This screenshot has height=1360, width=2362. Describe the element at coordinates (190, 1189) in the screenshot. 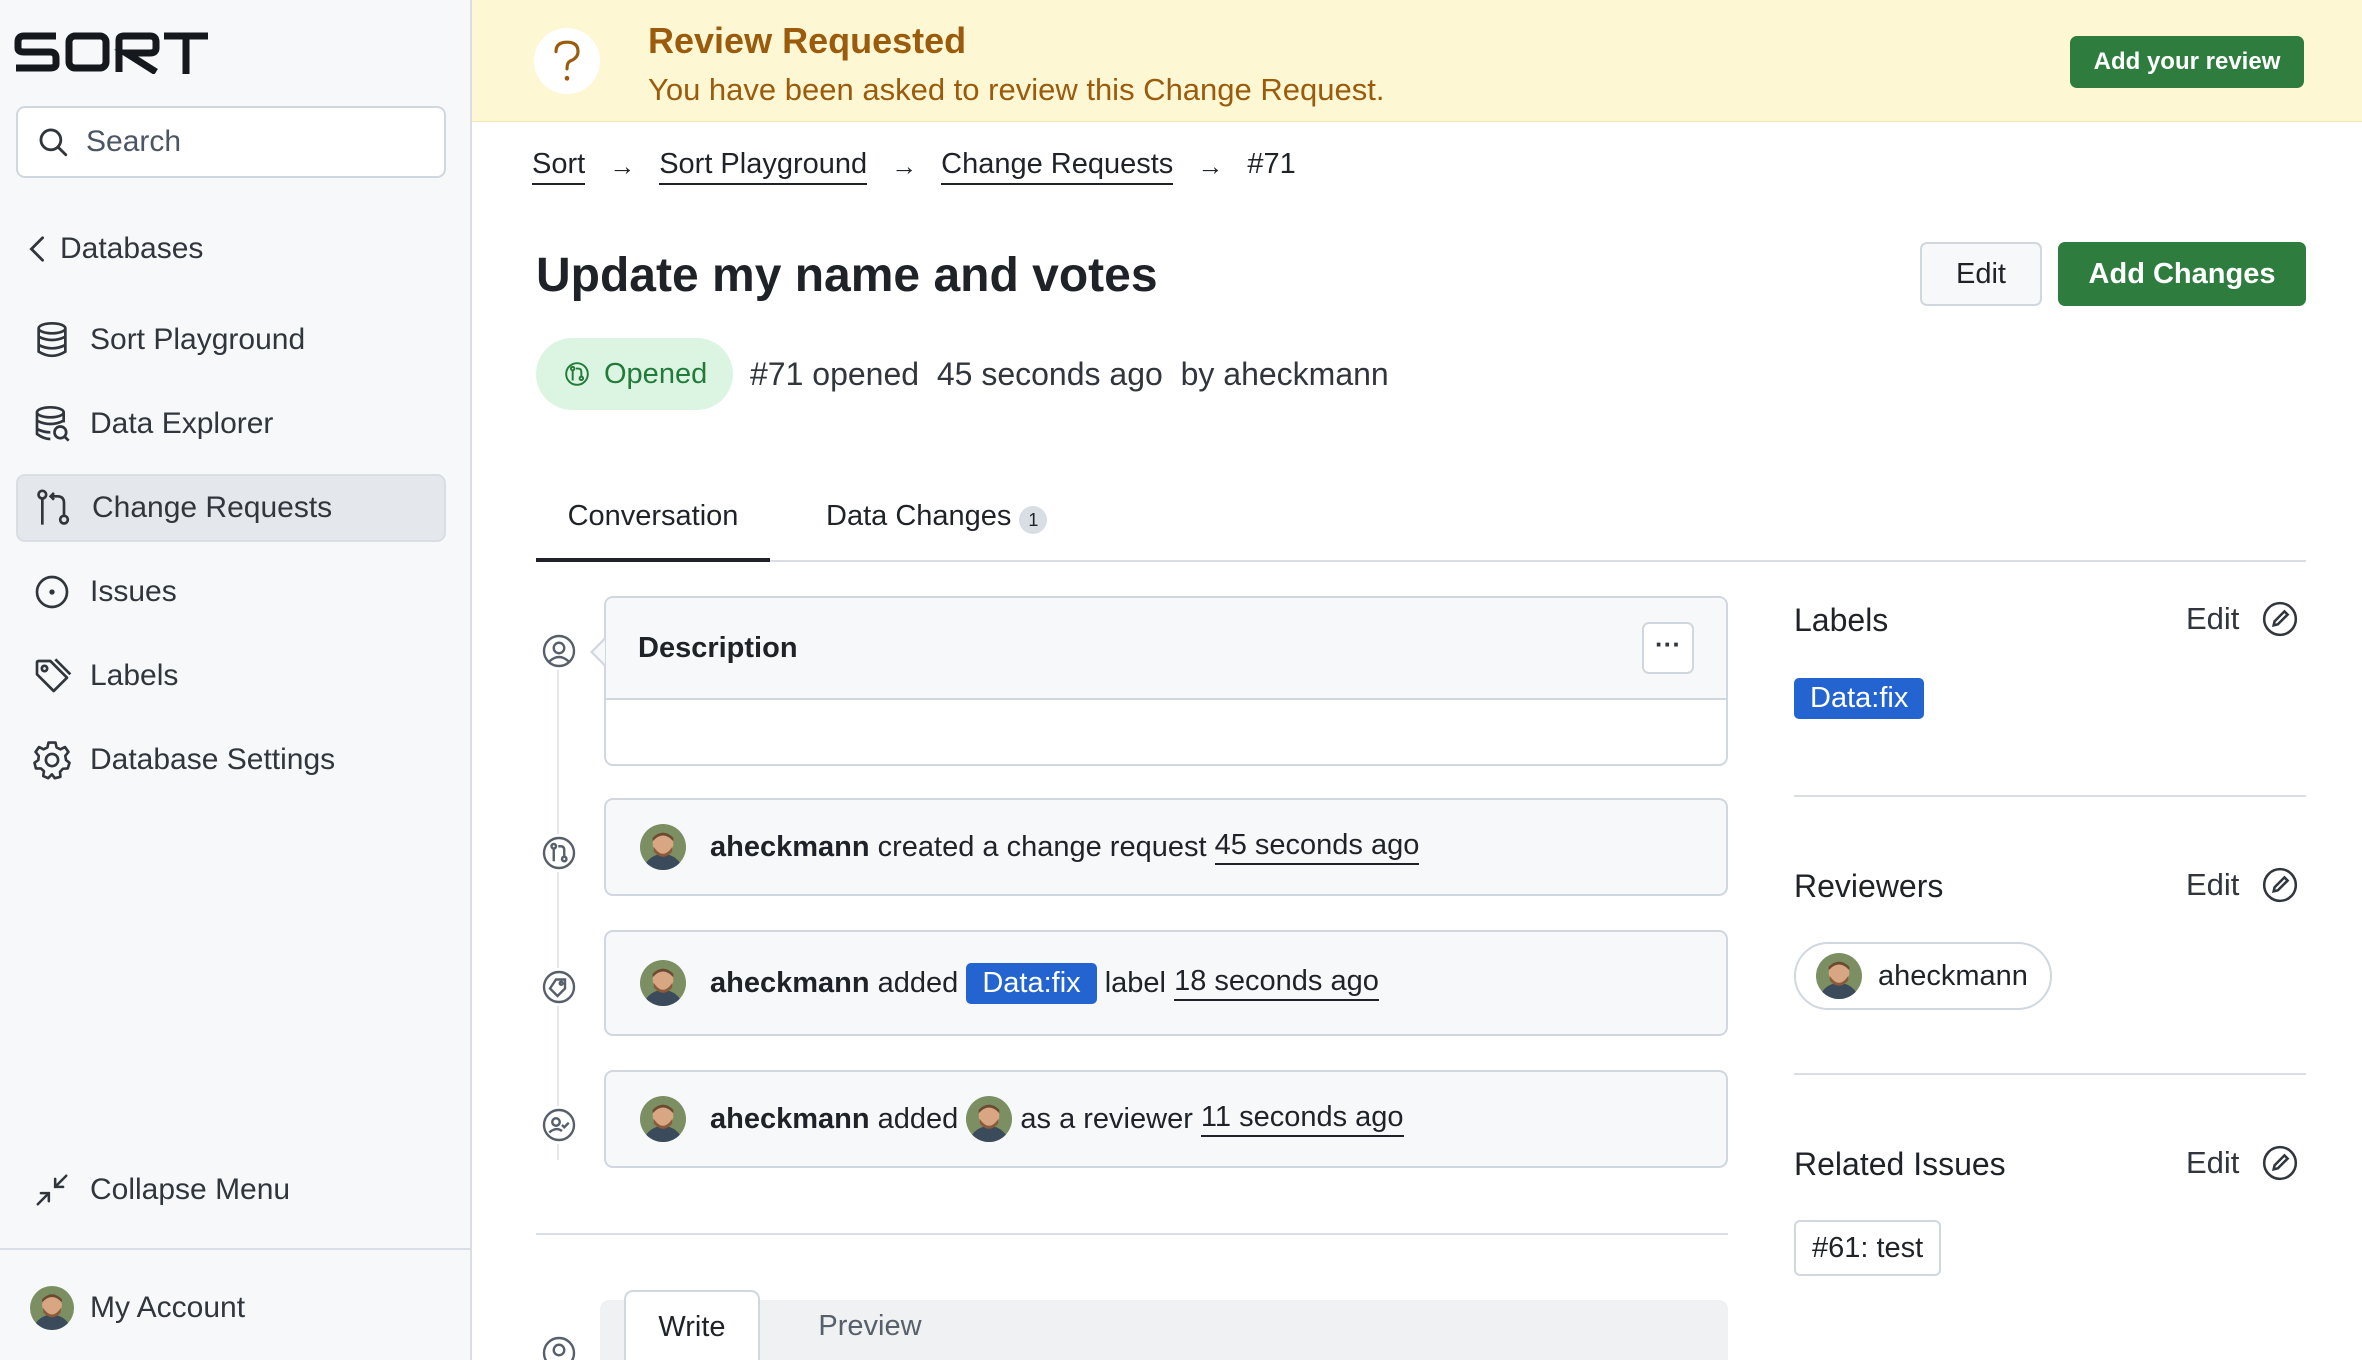

I see `collapse-label: Collapse Menu` at that location.